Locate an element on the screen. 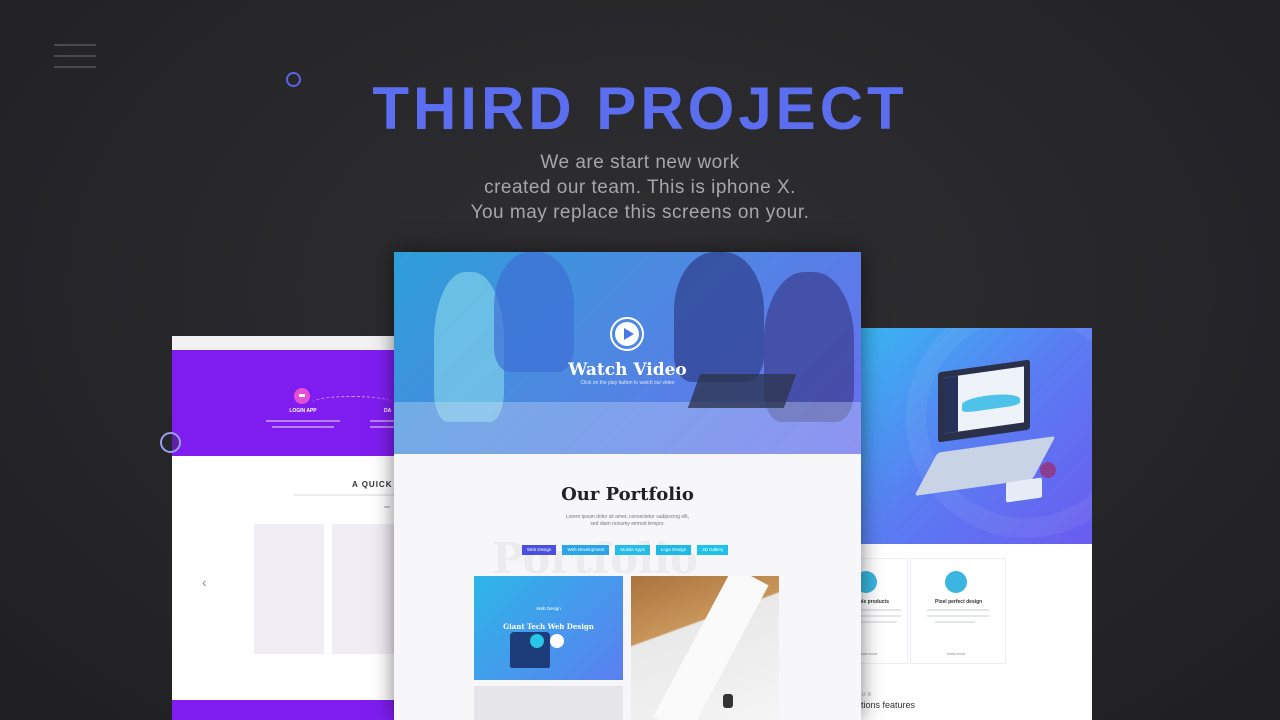 Image resolution: width=1280 pixels, height=720 pixels. portfolio-card-stairs is located at coordinates (705, 648).